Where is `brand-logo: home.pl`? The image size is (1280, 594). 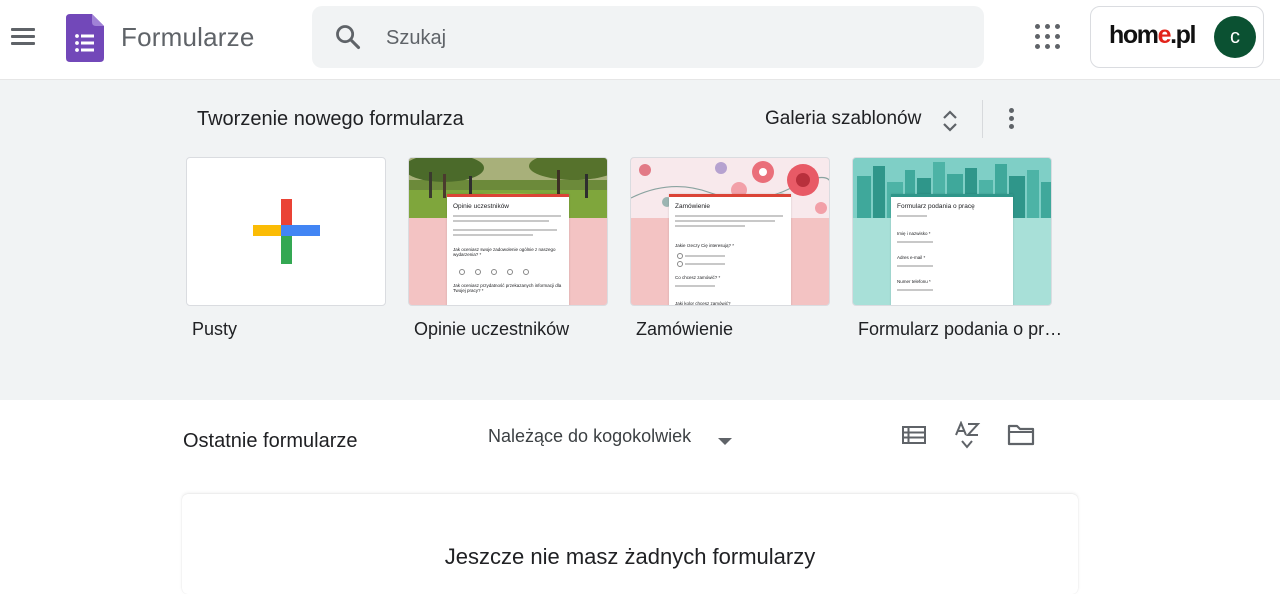 brand-logo: home.pl is located at coordinates (1152, 35).